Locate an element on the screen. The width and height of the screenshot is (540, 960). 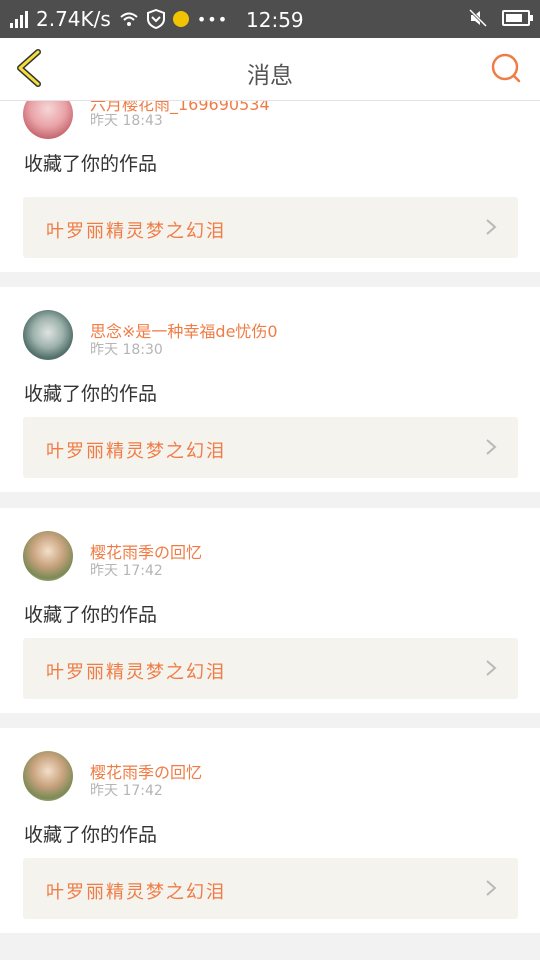
network-speed: 2.74K/s is located at coordinates (73, 19).